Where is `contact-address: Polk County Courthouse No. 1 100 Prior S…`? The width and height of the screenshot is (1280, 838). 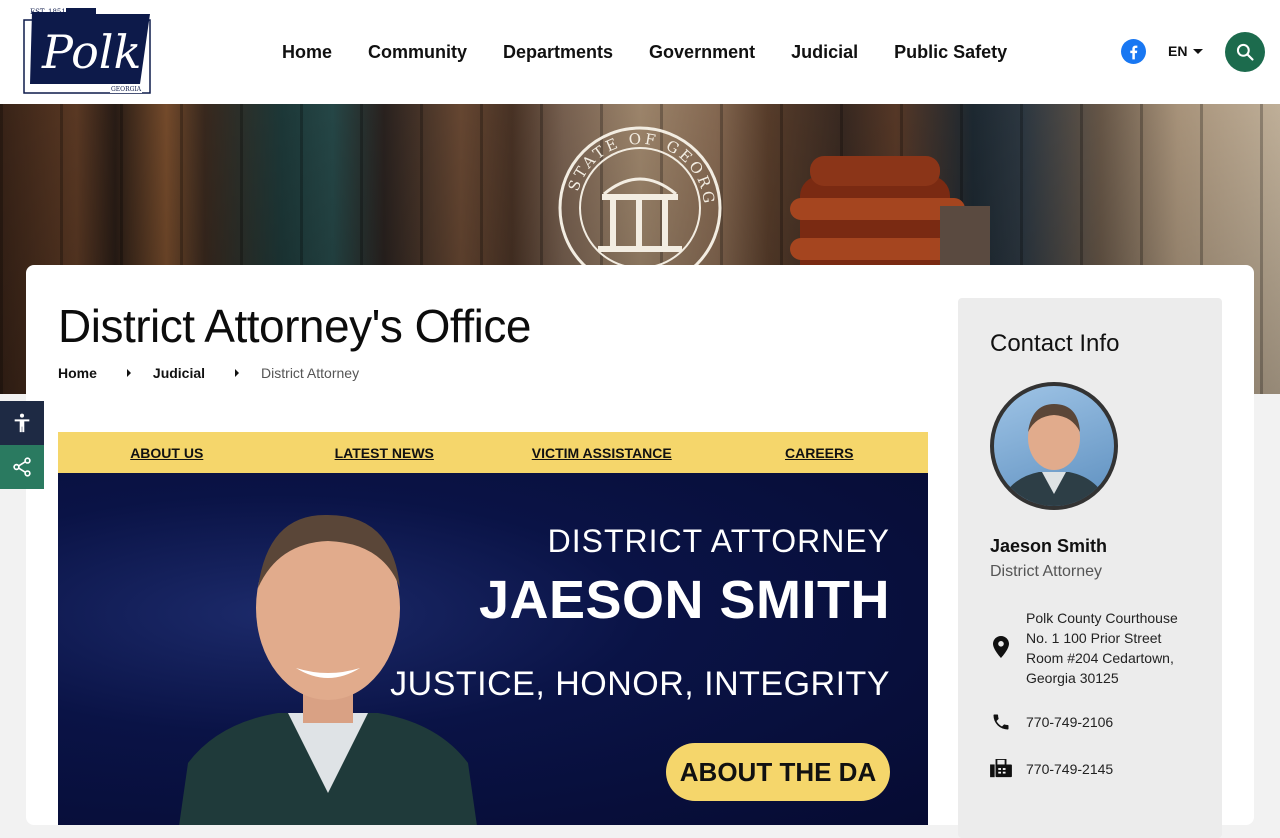
contact-address: Polk County Courthouse No. 1 100 Prior S… is located at coordinates (1111, 648).